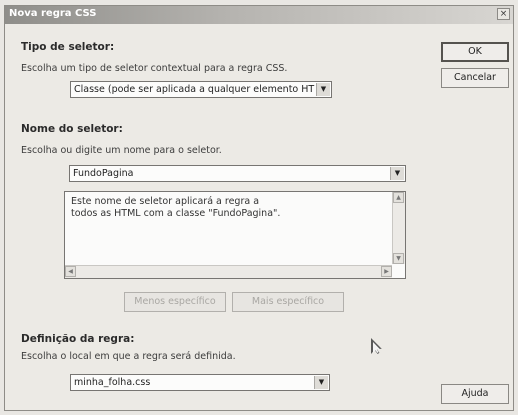 Image resolution: width=518 pixels, height=415 pixels. What do you see at coordinates (503, 14) in the screenshot?
I see `close-icon: ×` at bounding box center [503, 14].